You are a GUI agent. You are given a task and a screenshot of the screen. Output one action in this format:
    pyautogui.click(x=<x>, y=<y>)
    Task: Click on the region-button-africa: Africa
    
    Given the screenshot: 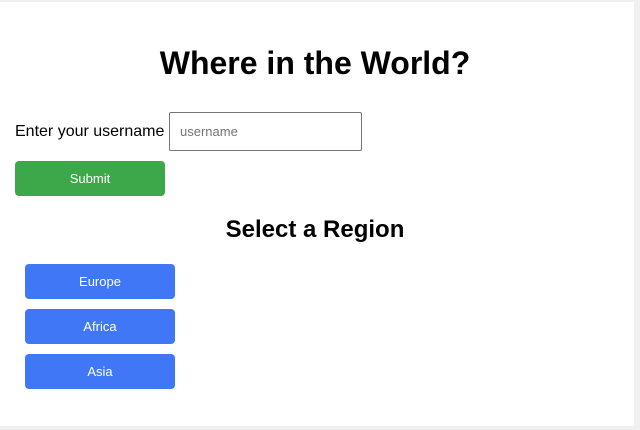 What is the action you would take?
    pyautogui.click(x=100, y=326)
    